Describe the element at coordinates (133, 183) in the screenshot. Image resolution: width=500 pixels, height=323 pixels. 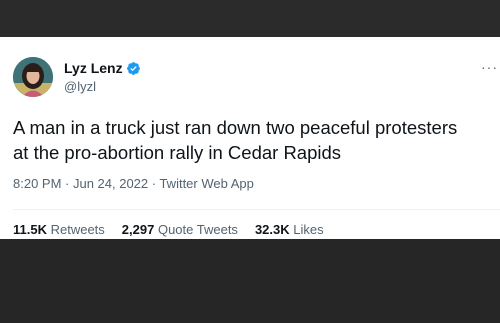
I see `tweet-timestamp: 8:20 PM · Jun 24, 2022 · Twitter Web App` at that location.